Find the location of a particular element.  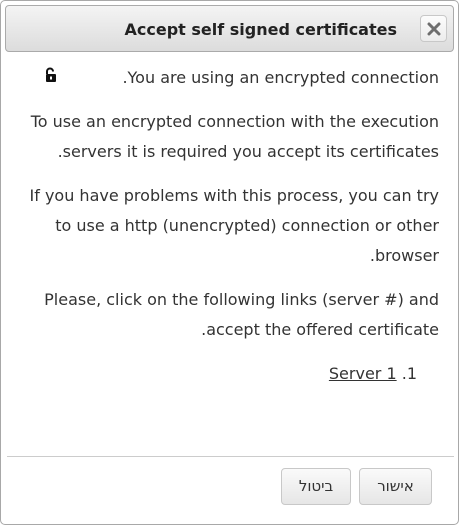

server-list-number: 1. is located at coordinates (409, 373).